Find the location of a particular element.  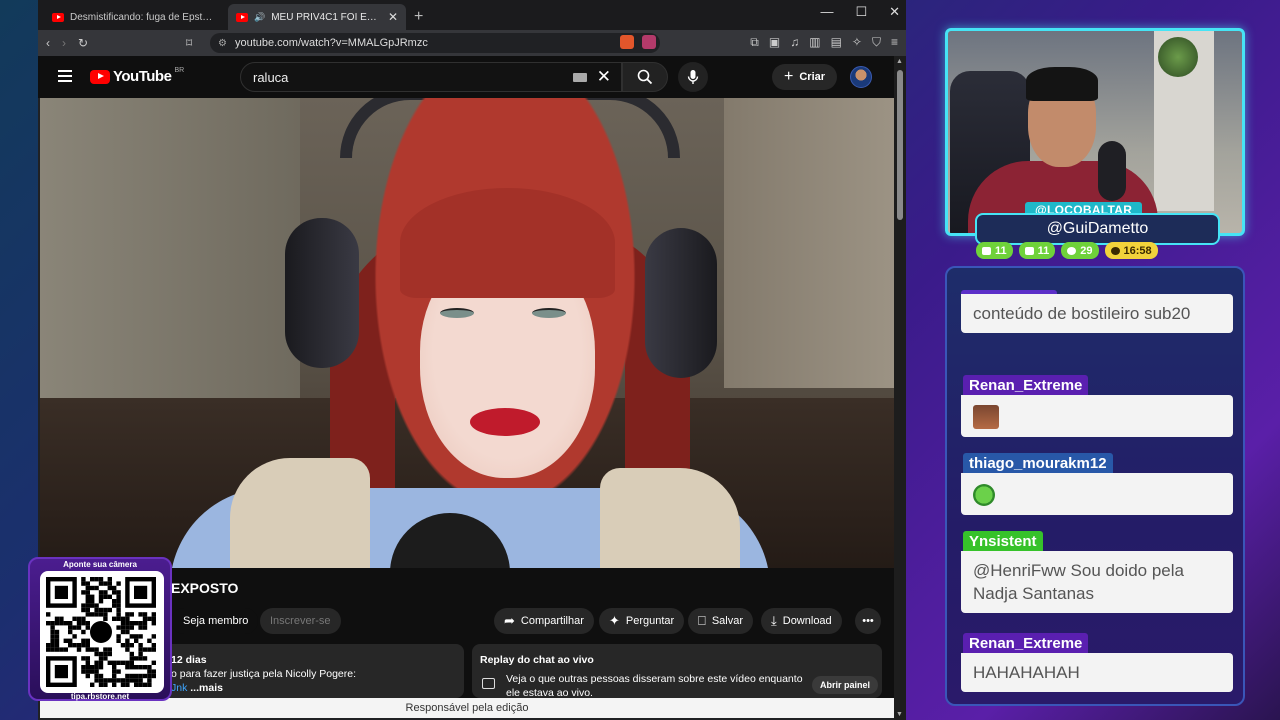

url-field: ⚙ youtube.com/watch?v=MMALGpJRmzc is located at coordinates (435, 43).